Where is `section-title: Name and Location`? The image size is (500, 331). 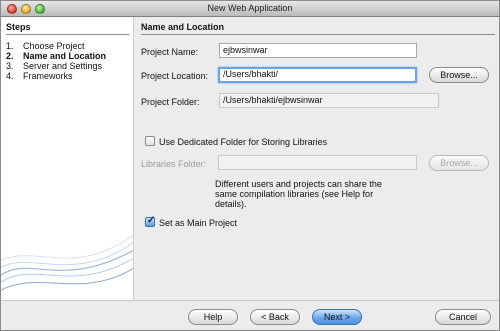 section-title: Name and Location is located at coordinates (183, 27).